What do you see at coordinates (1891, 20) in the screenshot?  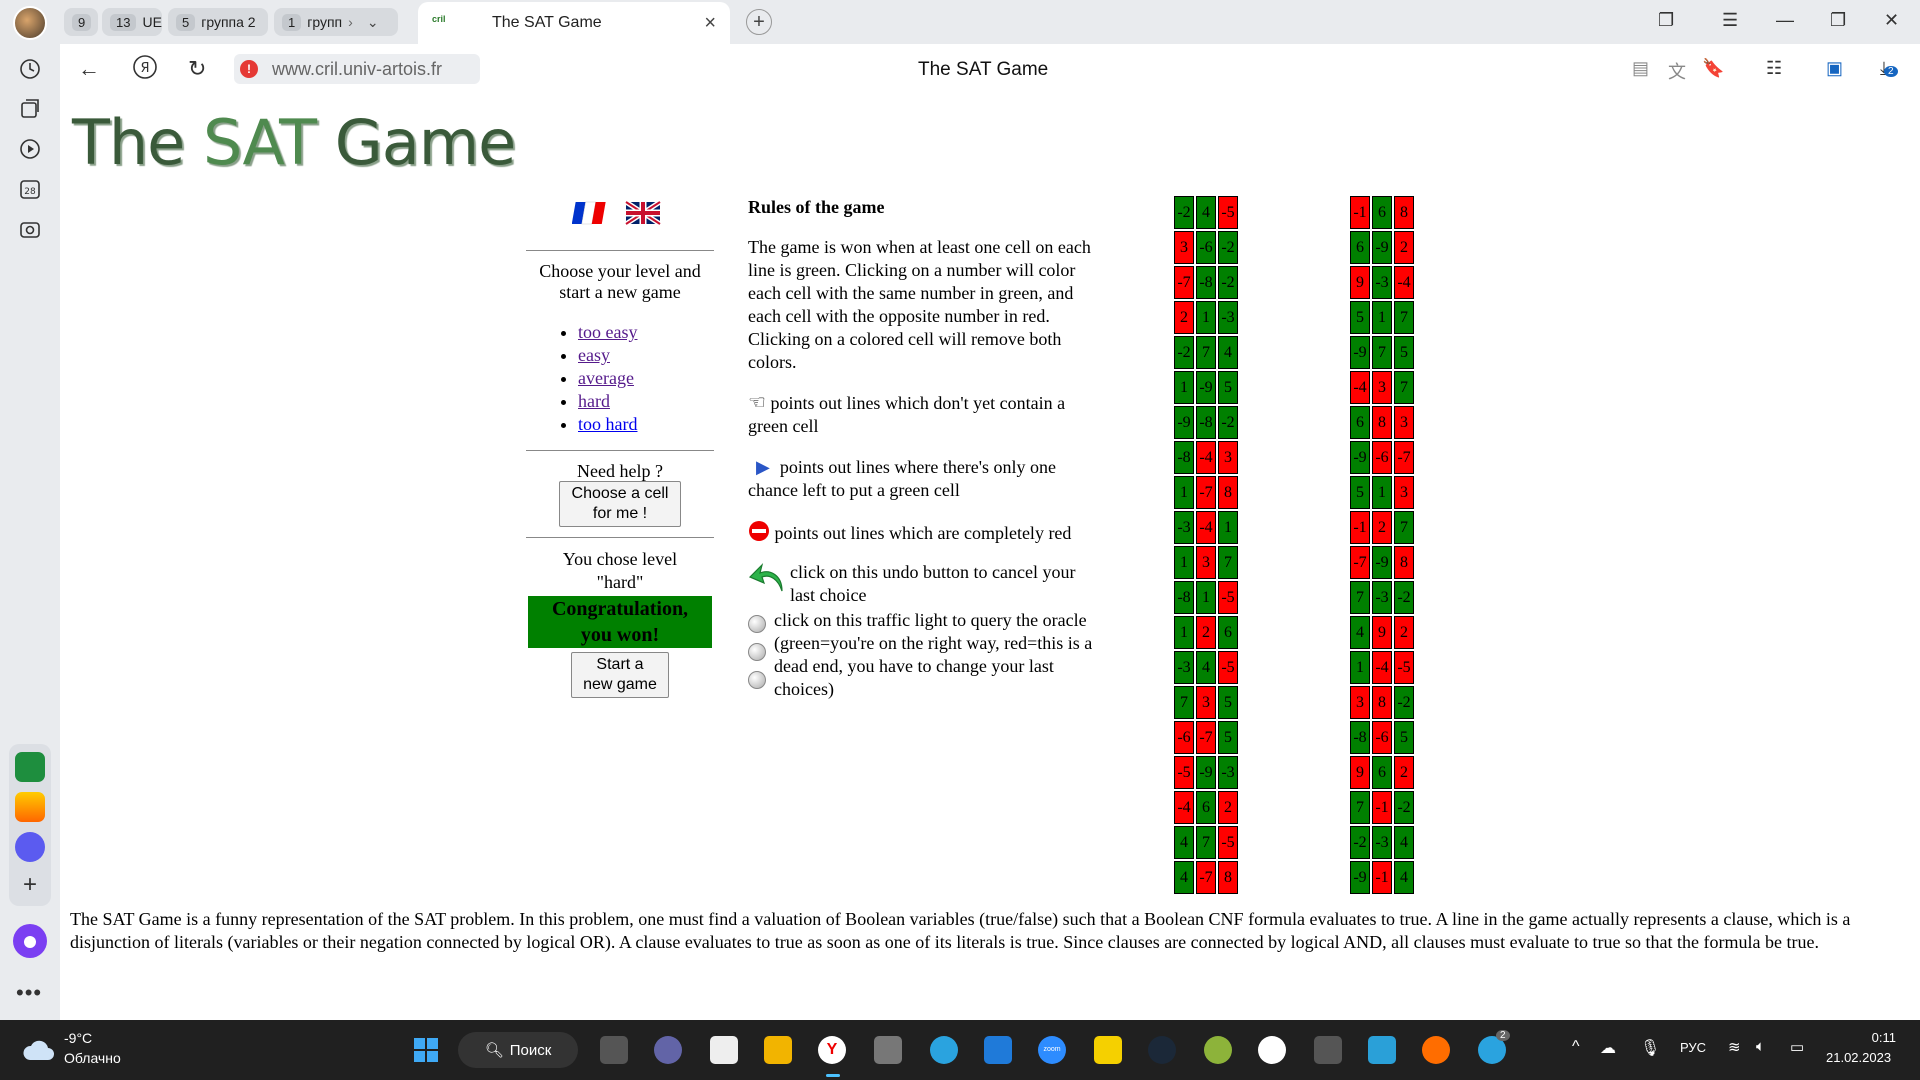 I see `window-close-icon: ✕` at bounding box center [1891, 20].